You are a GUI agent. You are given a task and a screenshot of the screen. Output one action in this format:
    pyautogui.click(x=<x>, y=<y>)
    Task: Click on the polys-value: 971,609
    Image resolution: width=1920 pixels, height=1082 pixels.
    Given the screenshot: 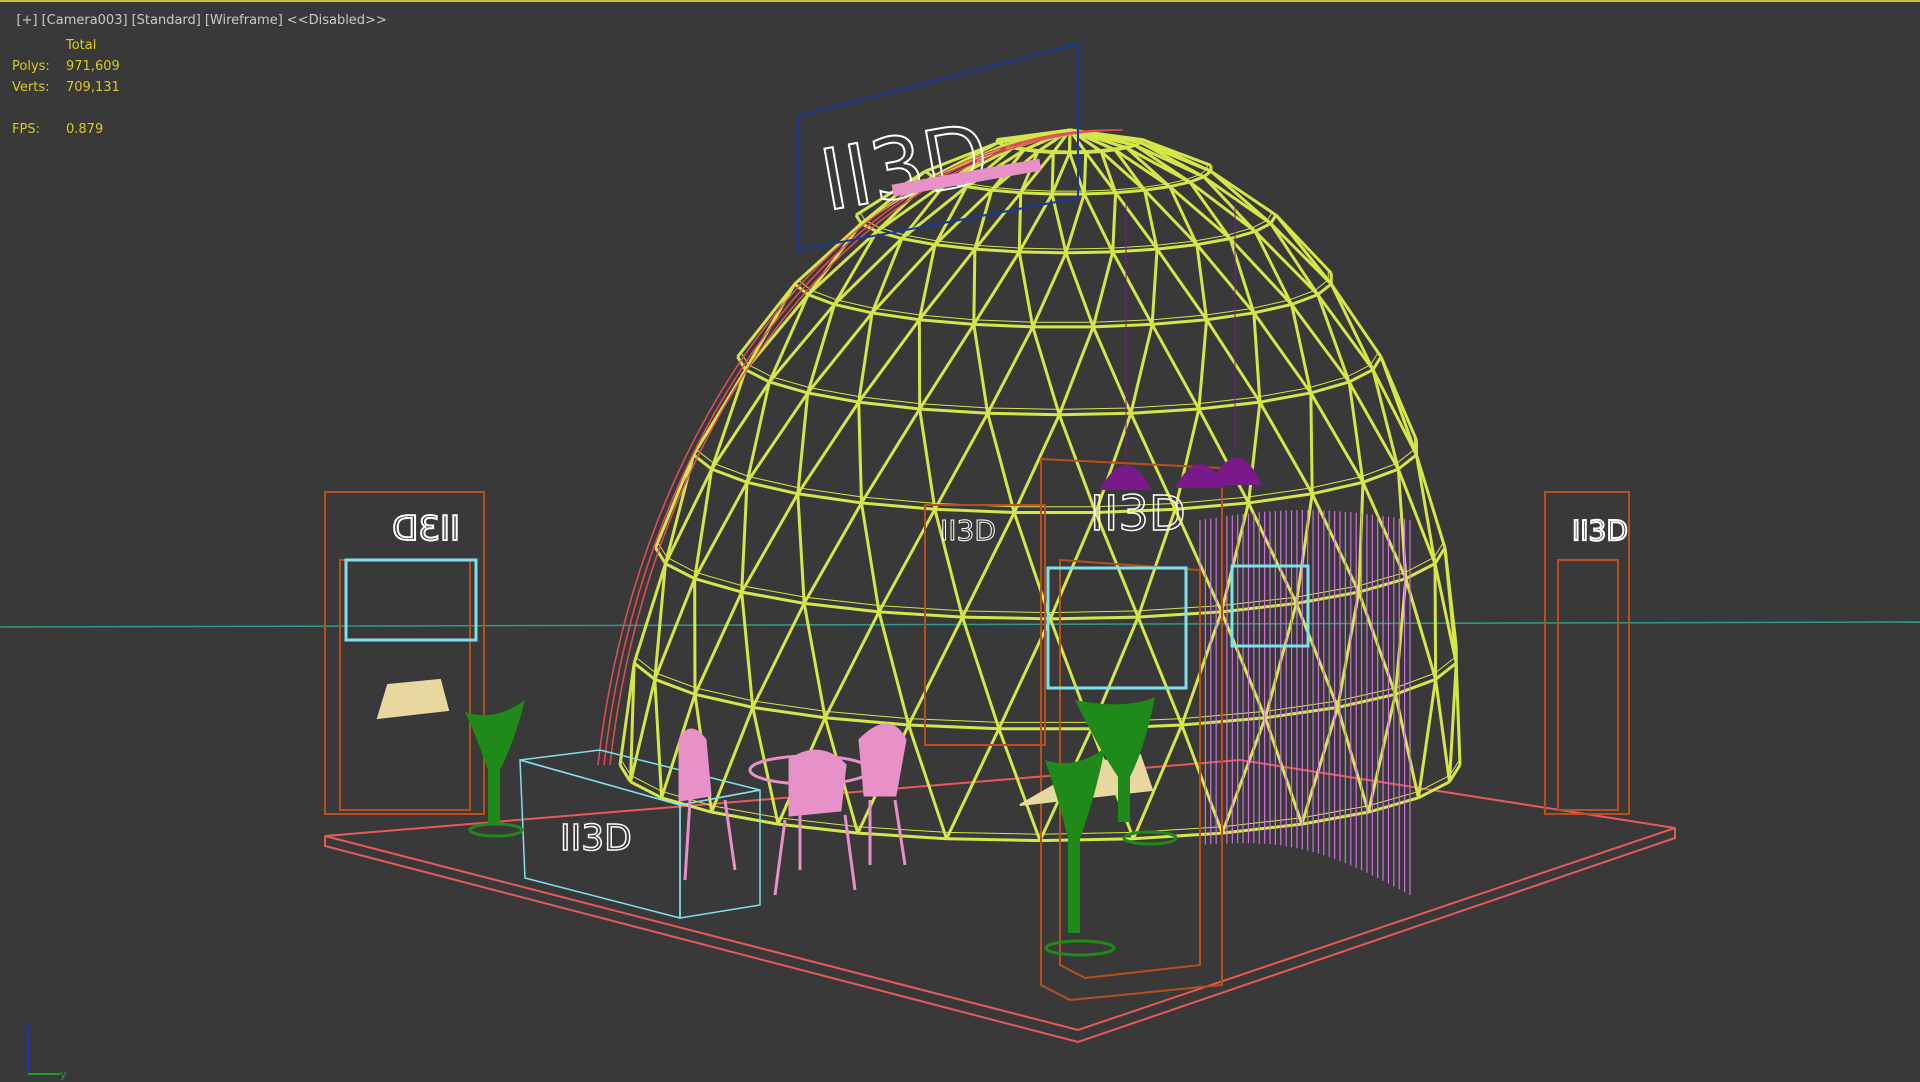 What is the action you would take?
    pyautogui.click(x=93, y=69)
    